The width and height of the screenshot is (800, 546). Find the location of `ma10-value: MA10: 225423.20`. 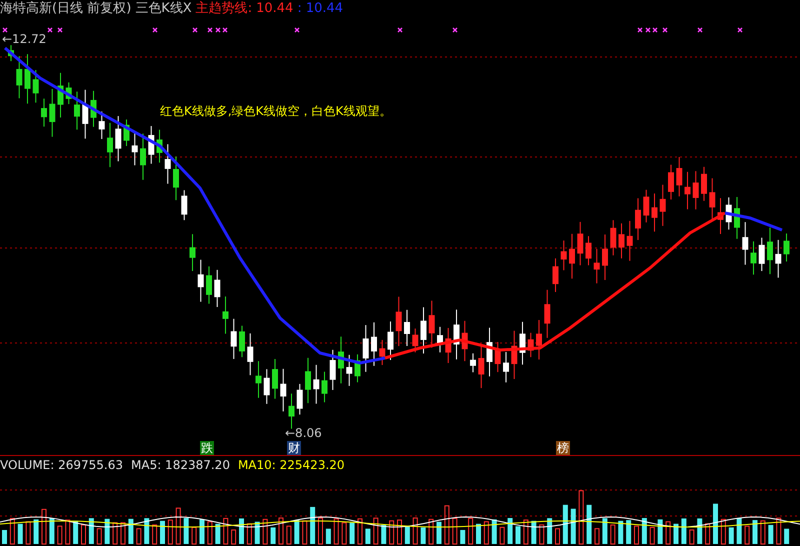

ma10-value: MA10: 225423.20 is located at coordinates (291, 465).